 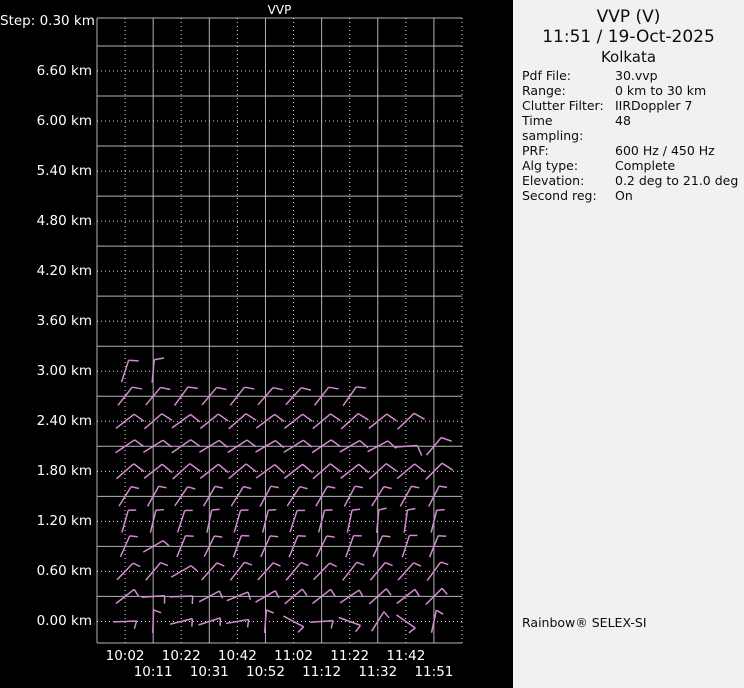 I want to click on y-tick-label: 0.60 km, so click(x=64, y=571).